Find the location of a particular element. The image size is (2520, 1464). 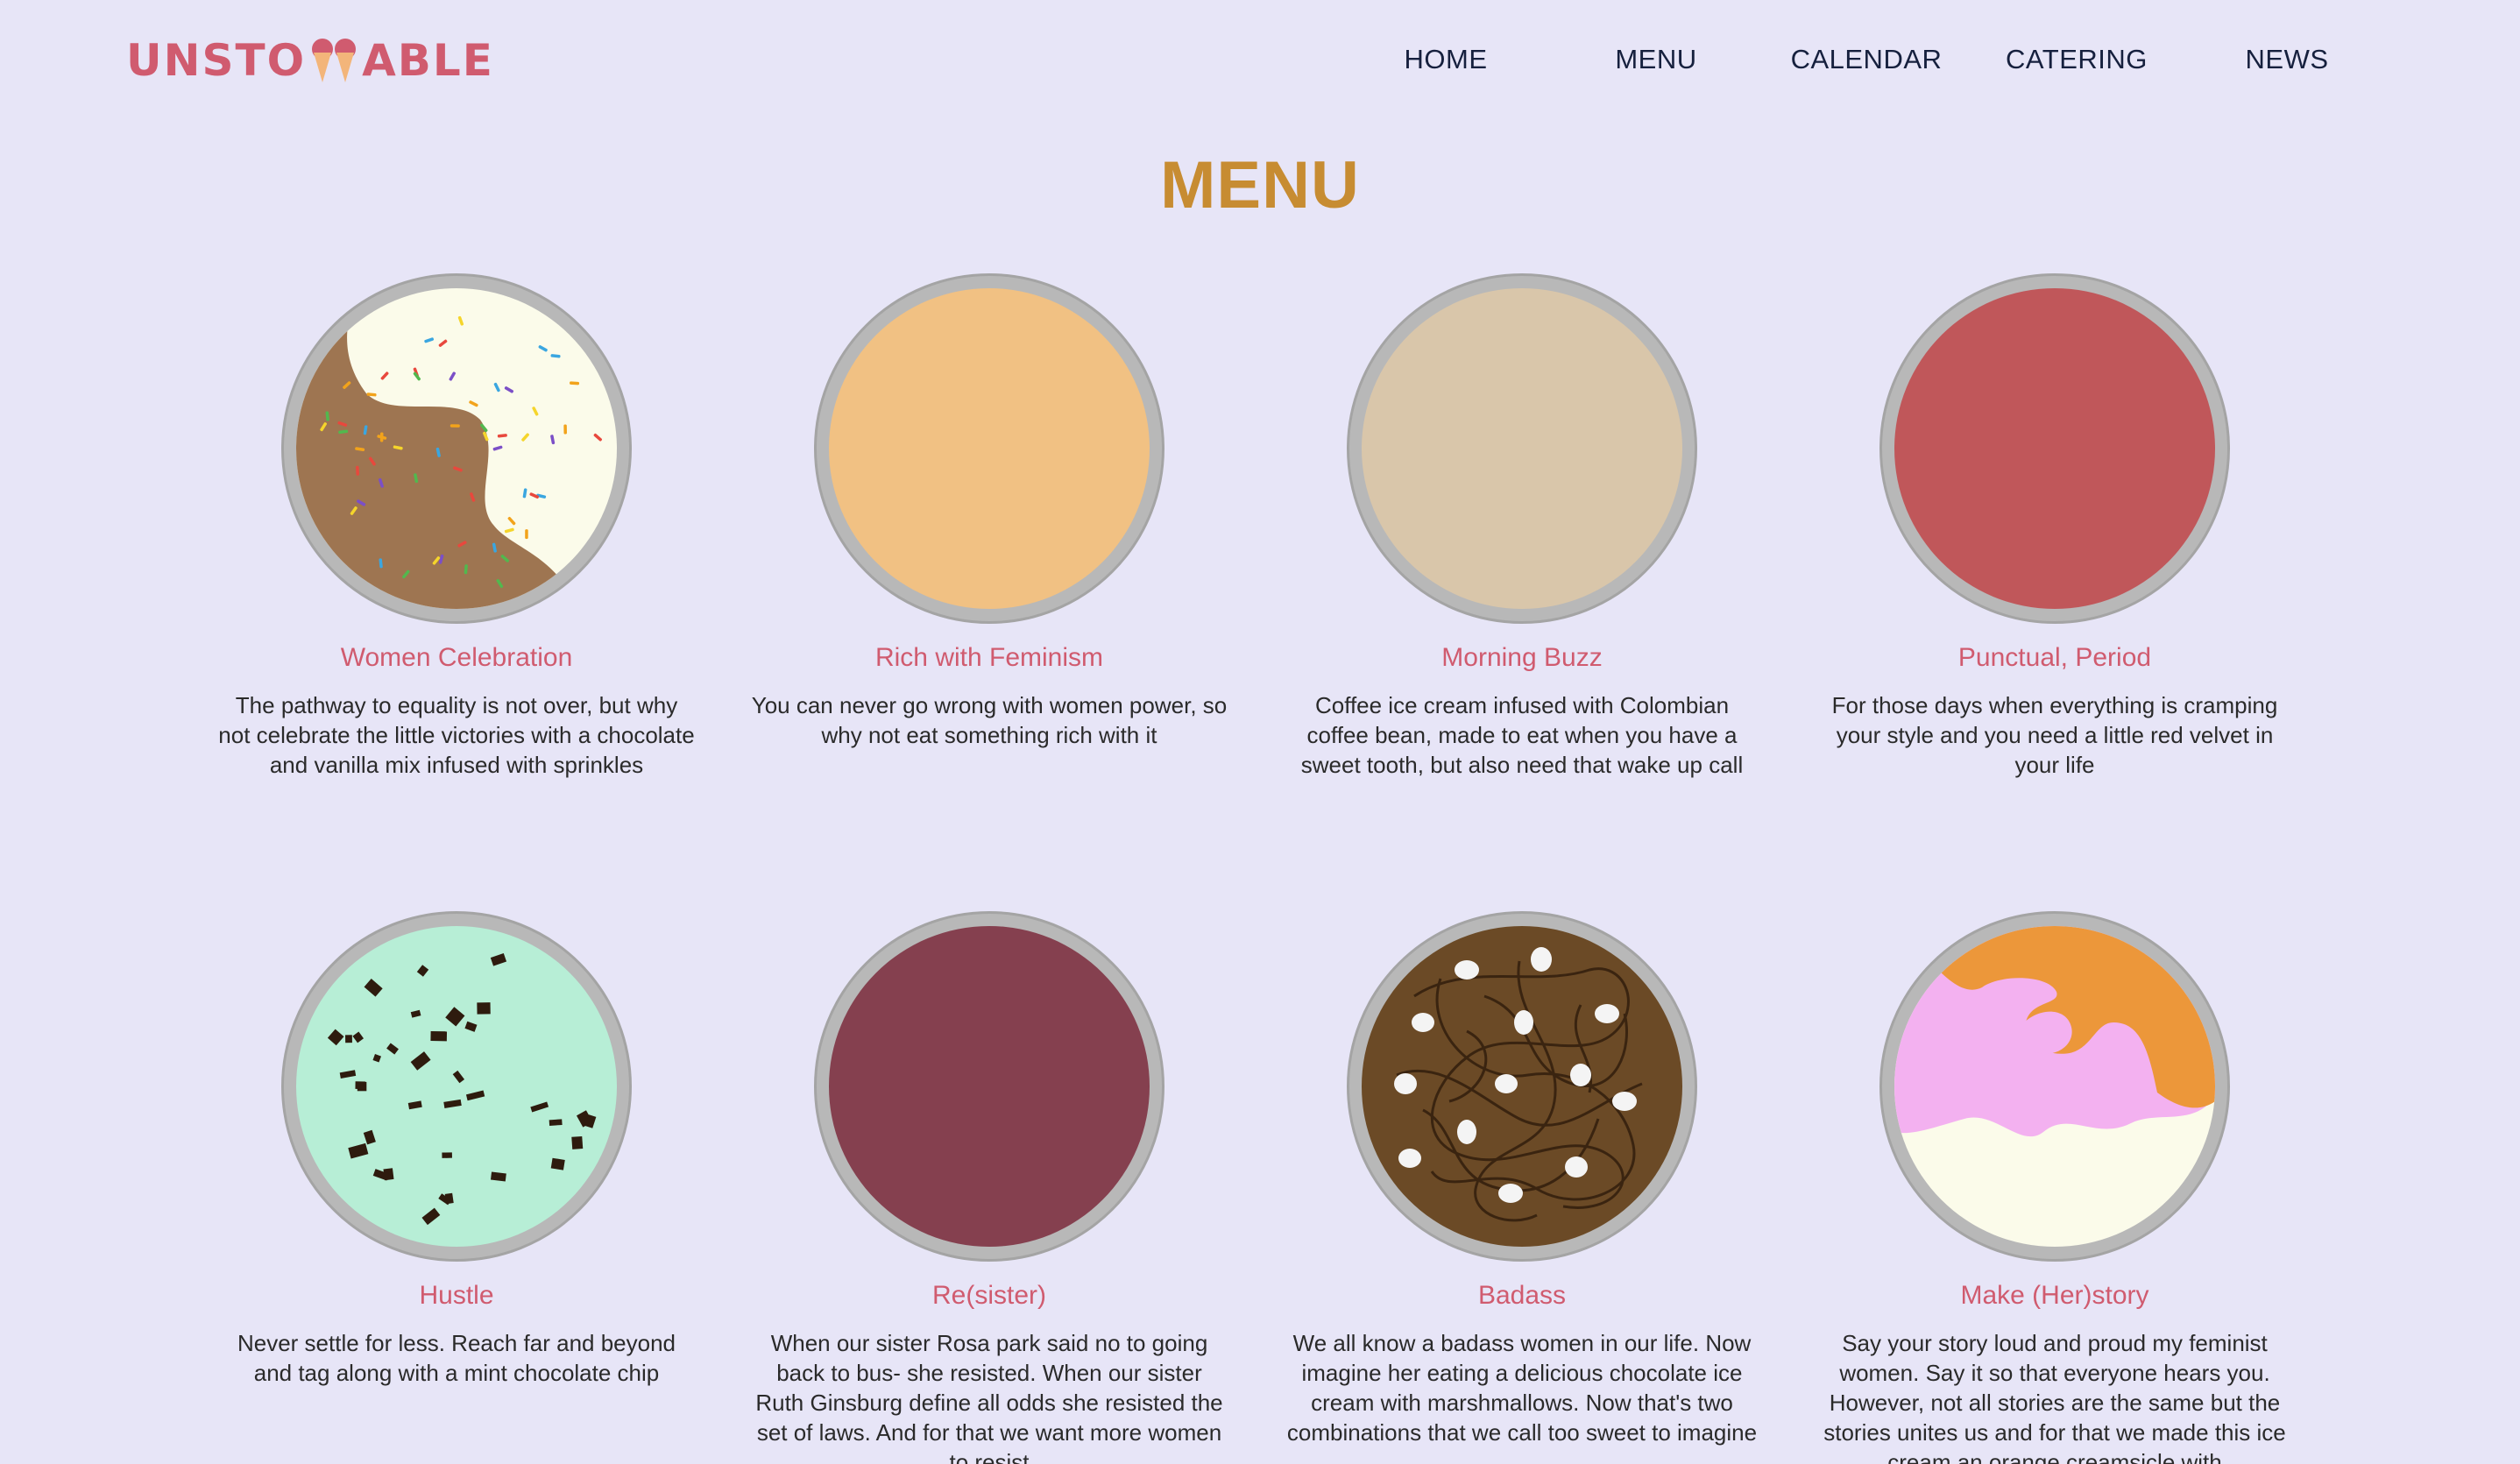

logo: UNSTO ABLE is located at coordinates (310, 60).